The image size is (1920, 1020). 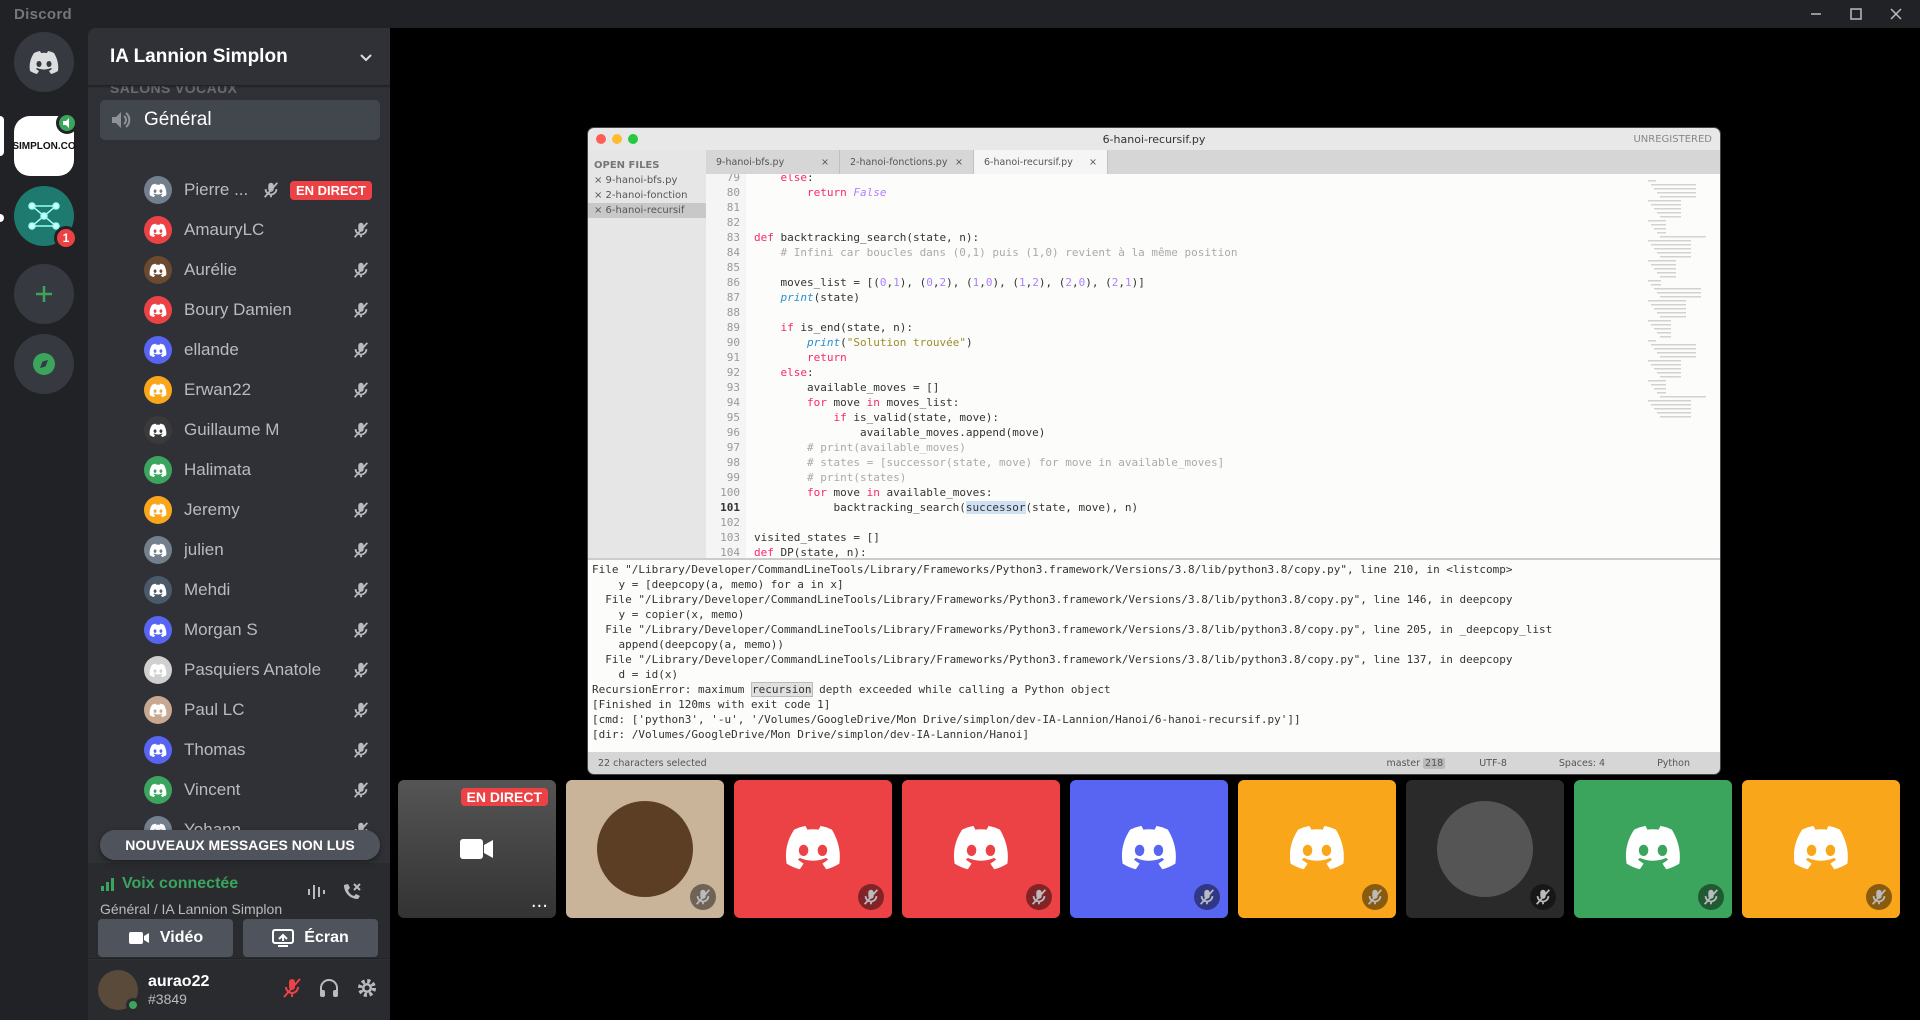 What do you see at coordinates (191, 909) in the screenshot?
I see `voice-status-subtitle: Général / IA Lannion Simplon` at bounding box center [191, 909].